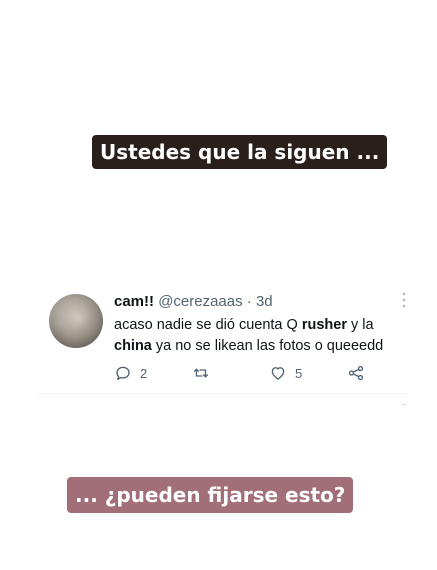  I want to click on heart-icon, so click(278, 373).